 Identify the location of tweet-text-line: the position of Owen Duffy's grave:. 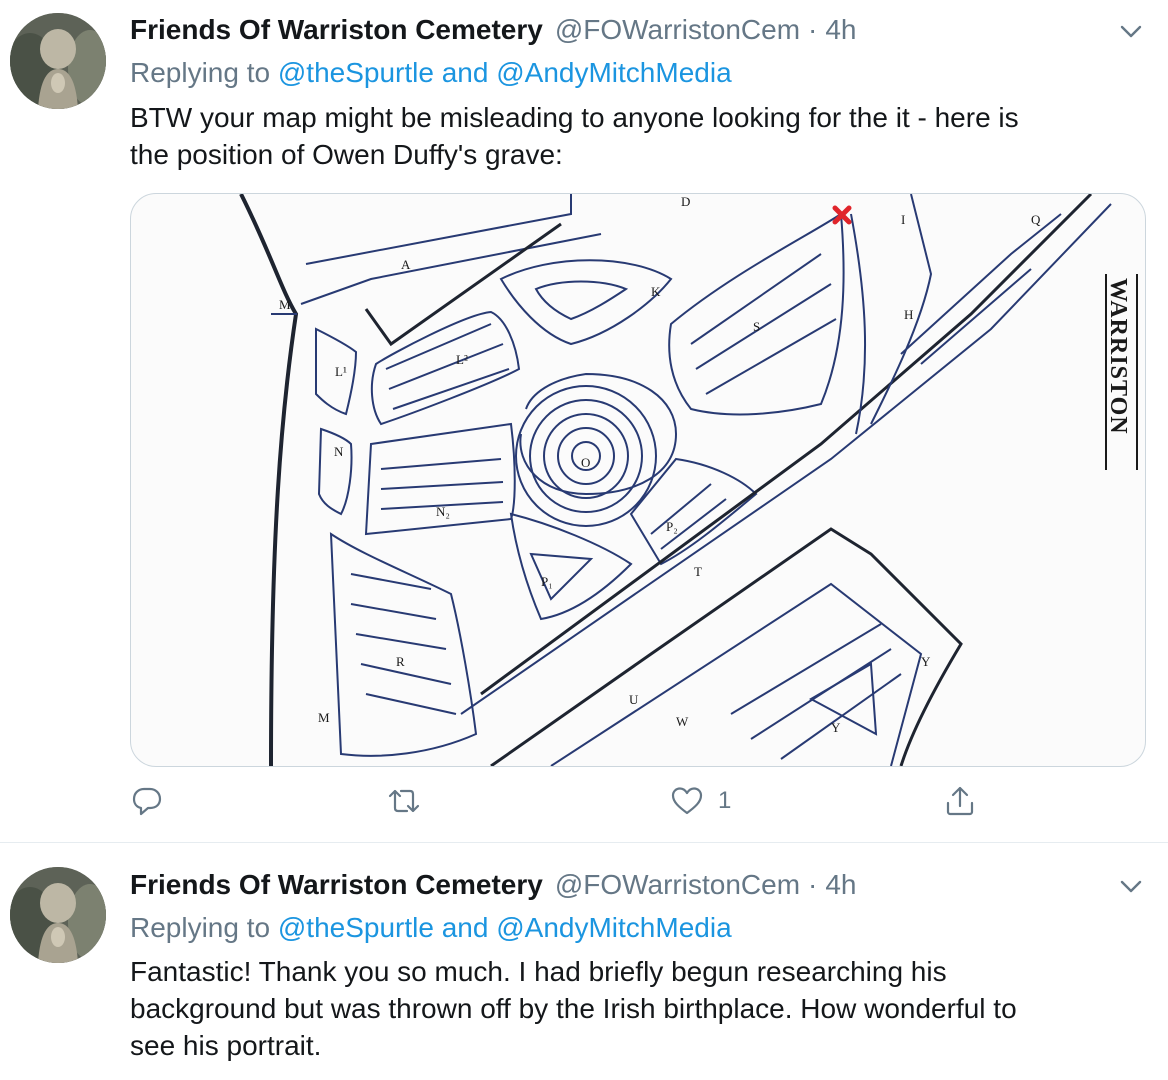
(346, 154).